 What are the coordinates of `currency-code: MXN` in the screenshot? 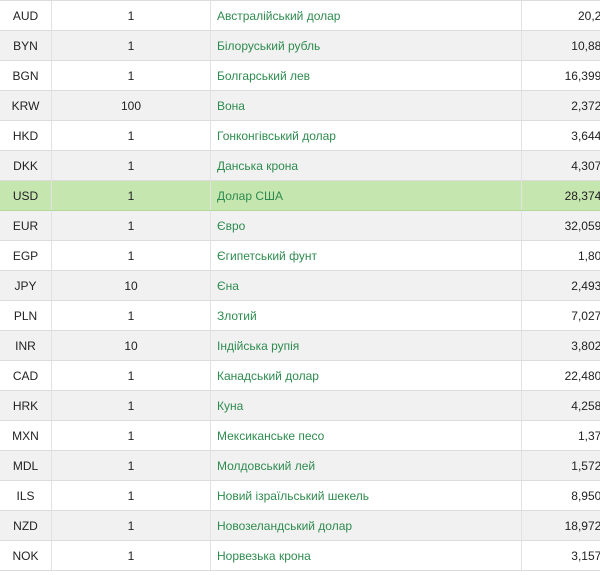 It's located at (26, 435).